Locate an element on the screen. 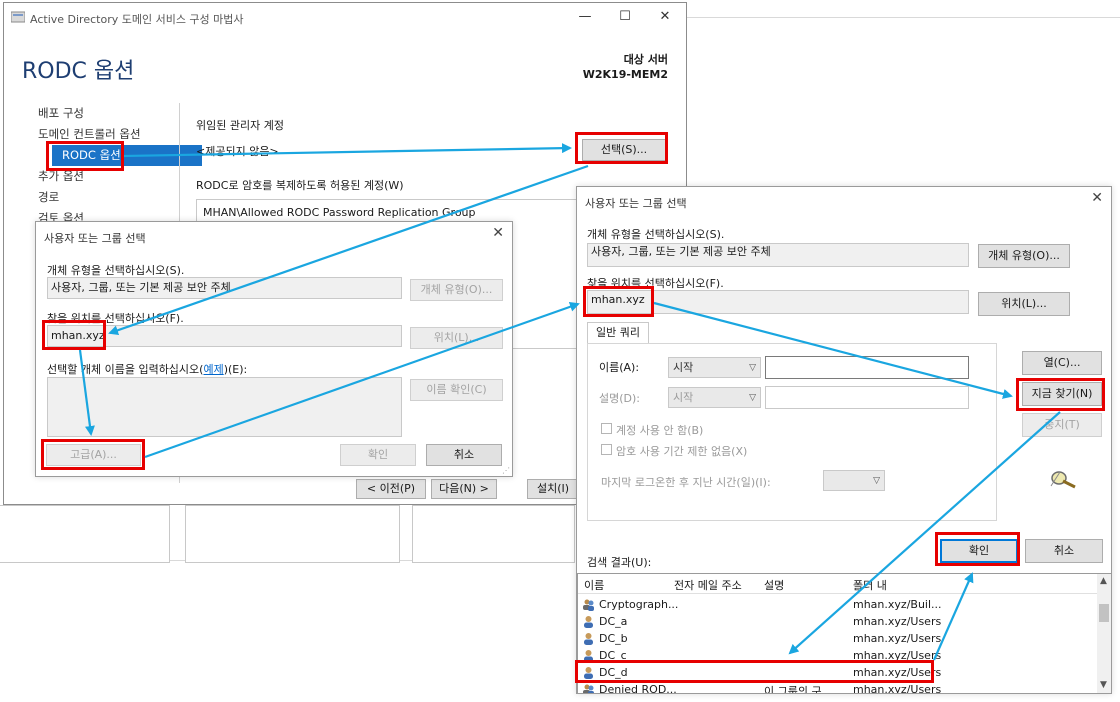 This screenshot has height=702, width=1120. table-row: DC_b mhan.xyz/Users is located at coordinates (838, 639).